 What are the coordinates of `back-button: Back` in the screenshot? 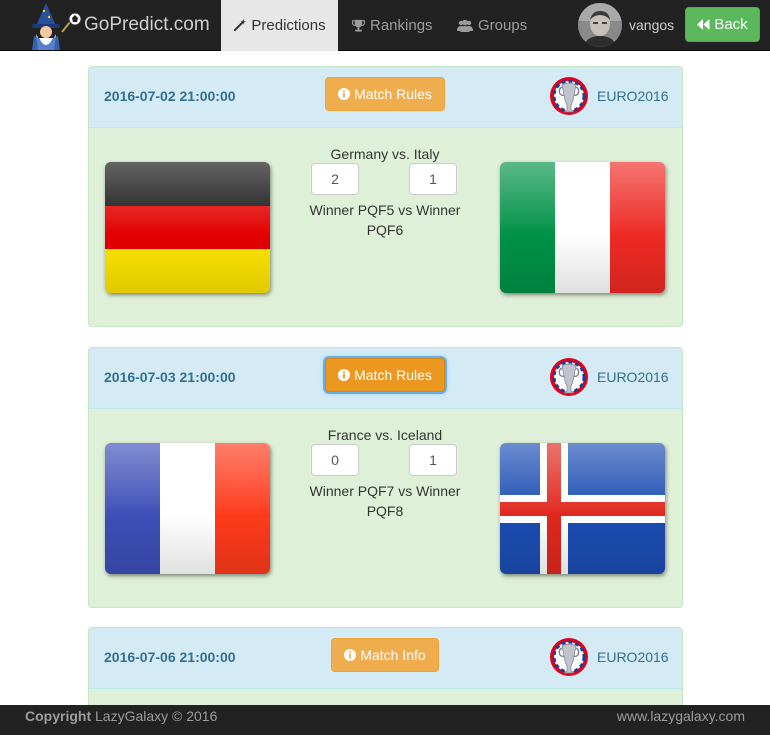 It's located at (722, 24).